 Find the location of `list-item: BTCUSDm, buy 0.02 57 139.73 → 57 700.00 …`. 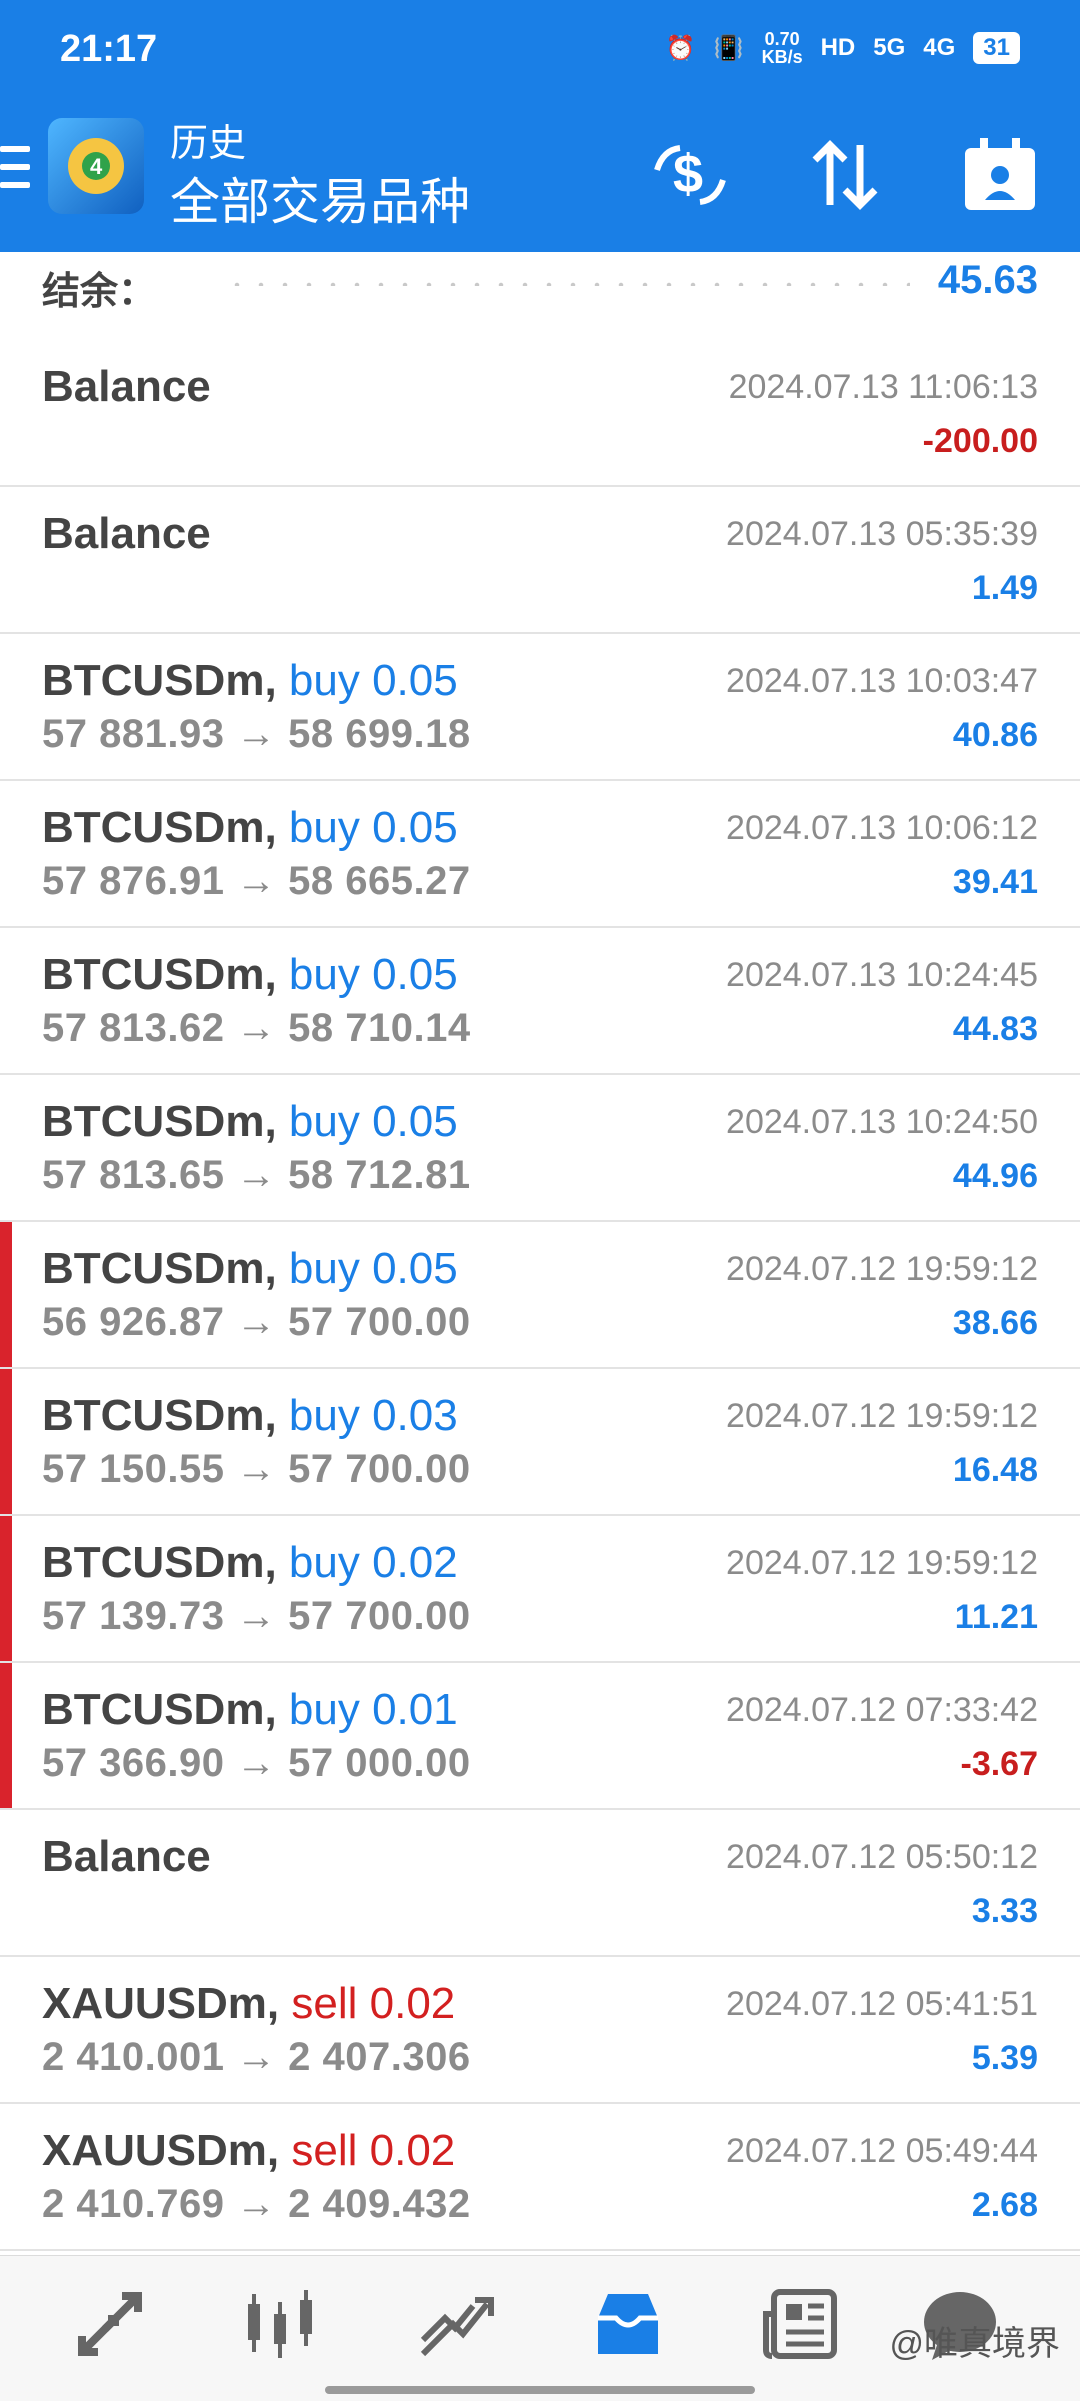

list-item: BTCUSDm, buy 0.02 57 139.73 → 57 700.00 … is located at coordinates (540, 1589).